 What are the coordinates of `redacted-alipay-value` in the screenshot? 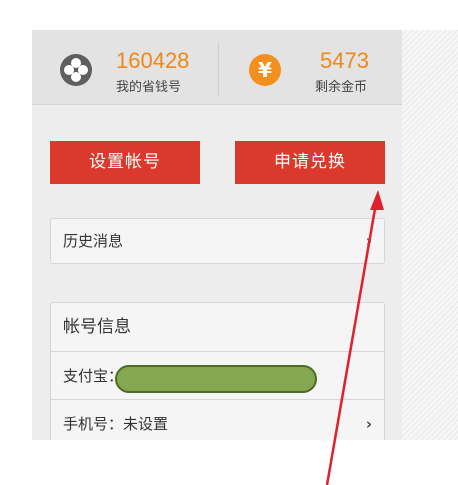 It's located at (216, 379).